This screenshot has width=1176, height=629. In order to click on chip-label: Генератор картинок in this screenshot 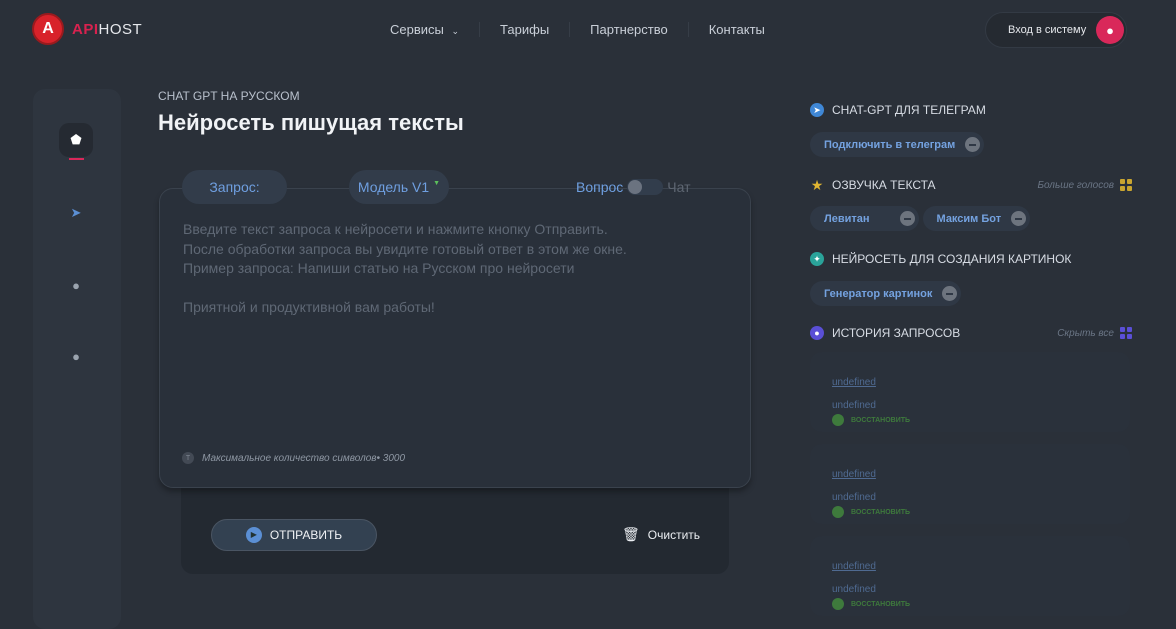, I will do `click(878, 293)`.